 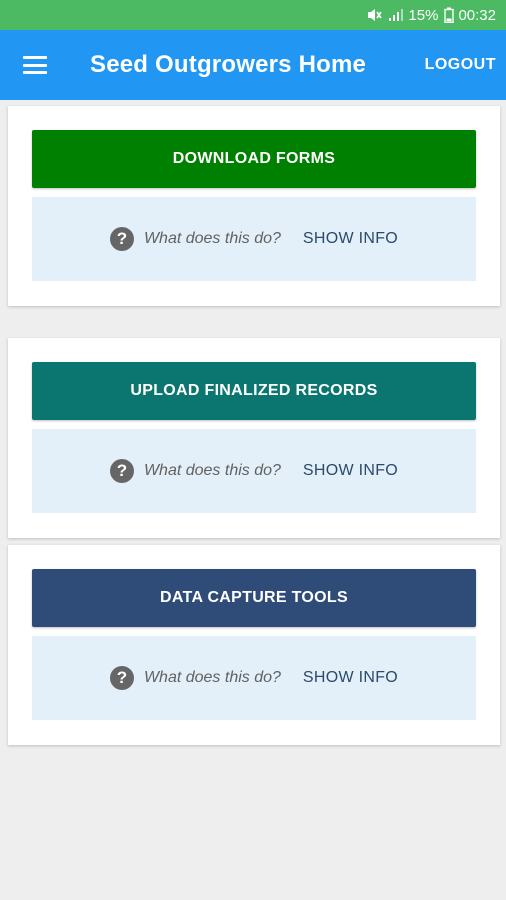 I want to click on battery-icon, so click(x=449, y=15).